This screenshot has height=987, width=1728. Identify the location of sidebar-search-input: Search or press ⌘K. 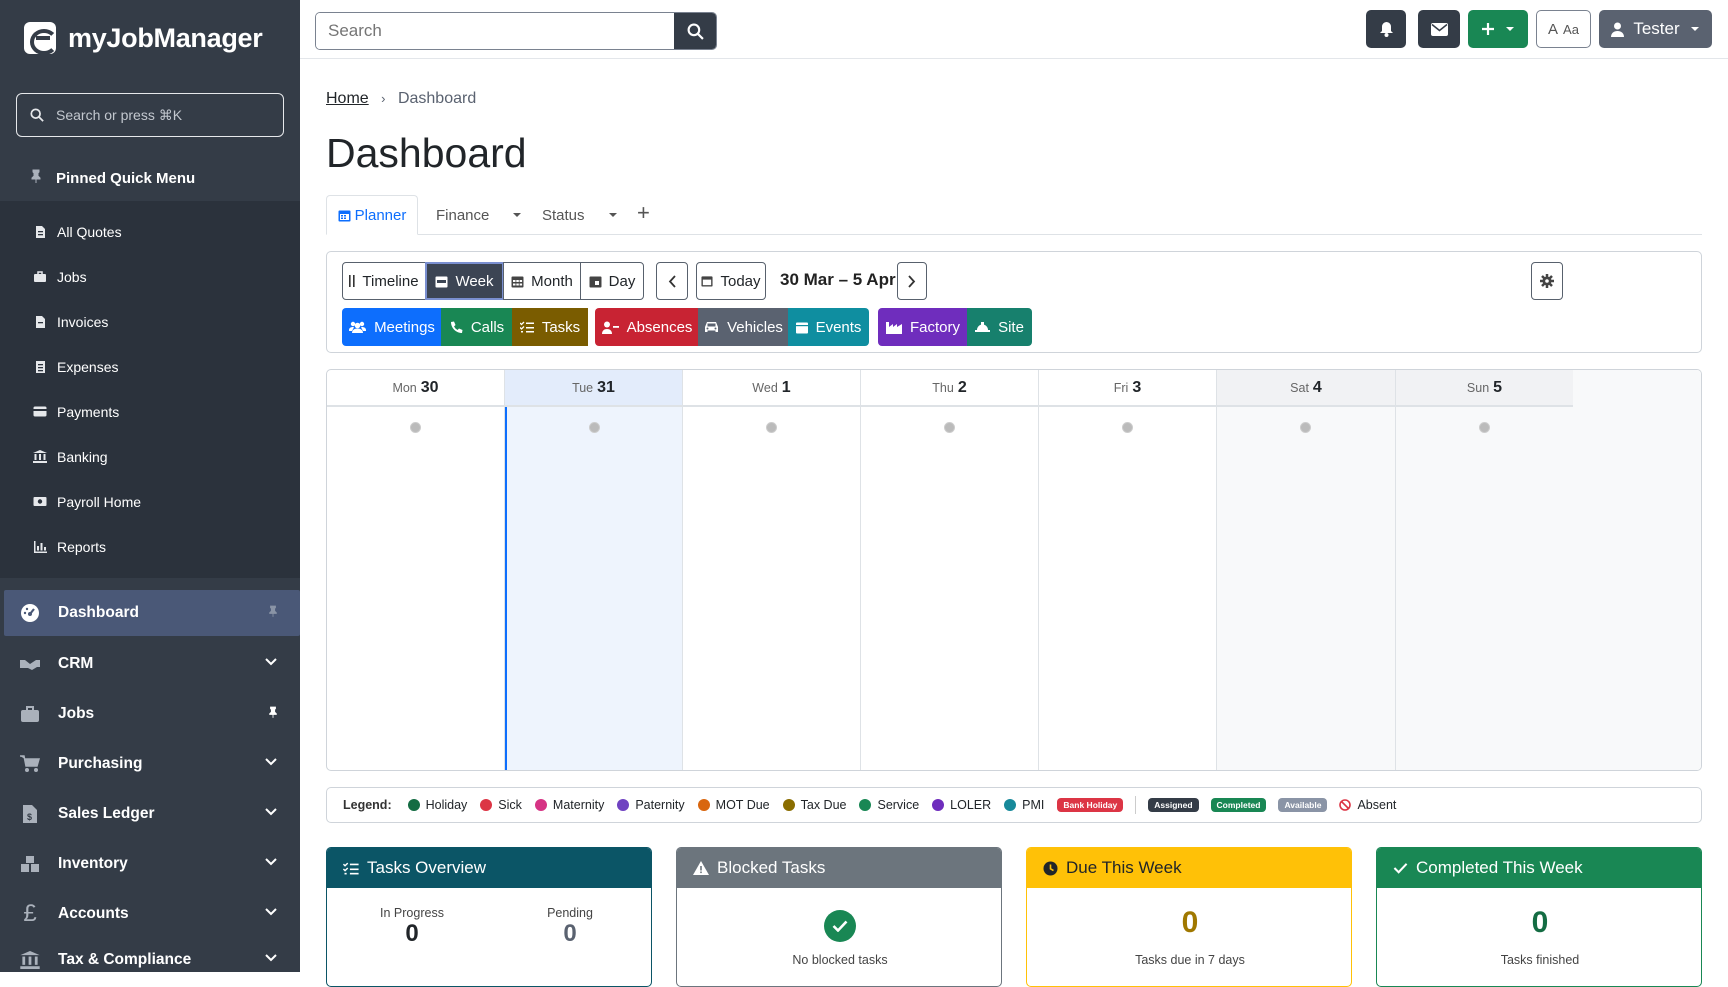
(150, 115).